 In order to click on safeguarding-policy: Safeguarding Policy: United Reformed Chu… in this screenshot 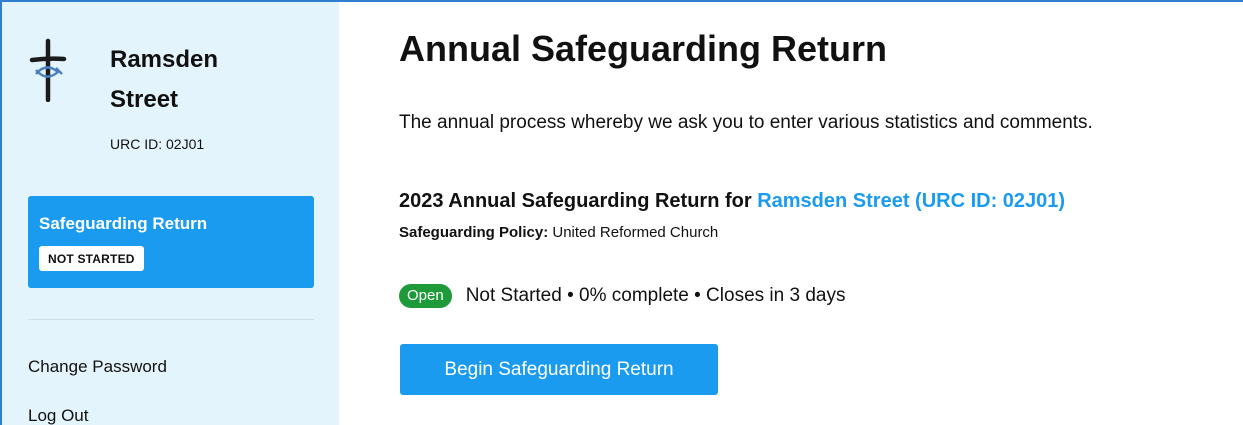, I will do `click(558, 232)`.